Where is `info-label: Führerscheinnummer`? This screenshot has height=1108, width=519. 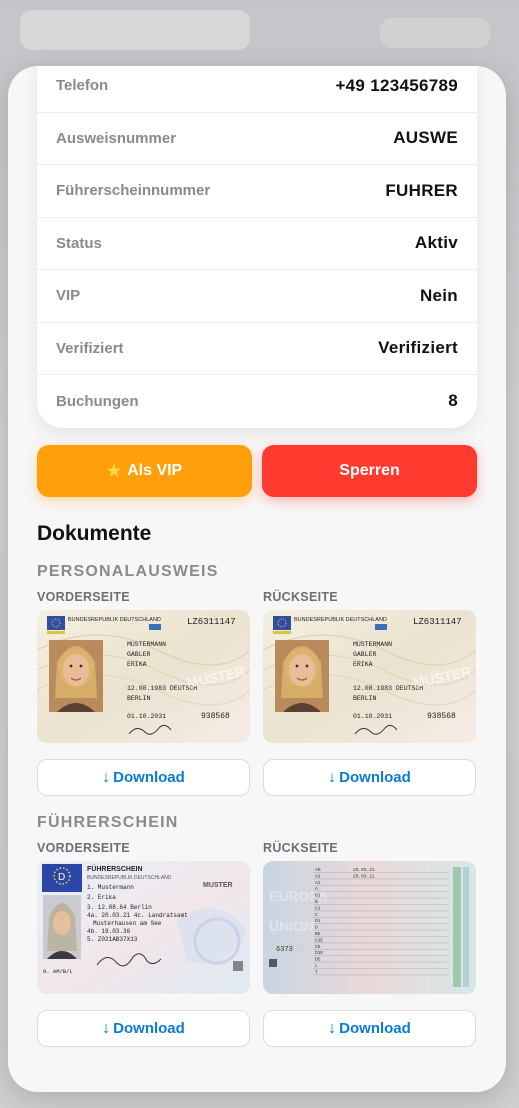 info-label: Führerscheinnummer is located at coordinates (133, 191).